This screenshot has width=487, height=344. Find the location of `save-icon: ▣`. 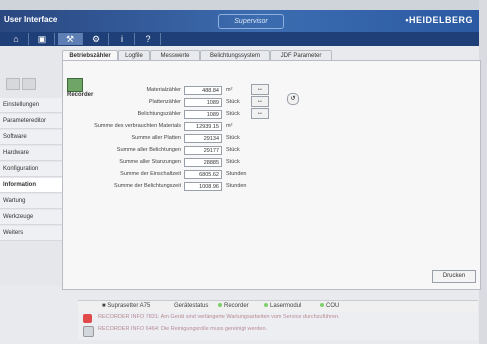

save-icon: ▣ is located at coordinates (42, 39).